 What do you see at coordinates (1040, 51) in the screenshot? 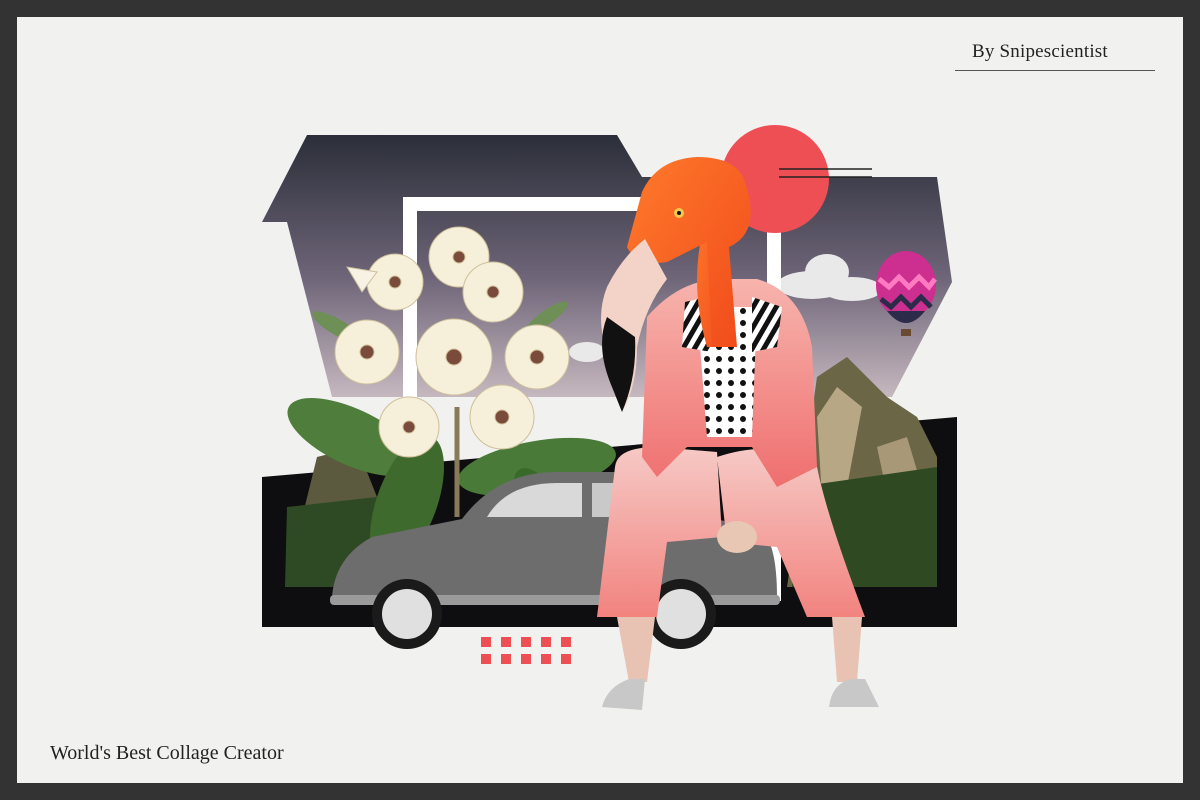
I see `author-credit: By Snipescientist` at bounding box center [1040, 51].